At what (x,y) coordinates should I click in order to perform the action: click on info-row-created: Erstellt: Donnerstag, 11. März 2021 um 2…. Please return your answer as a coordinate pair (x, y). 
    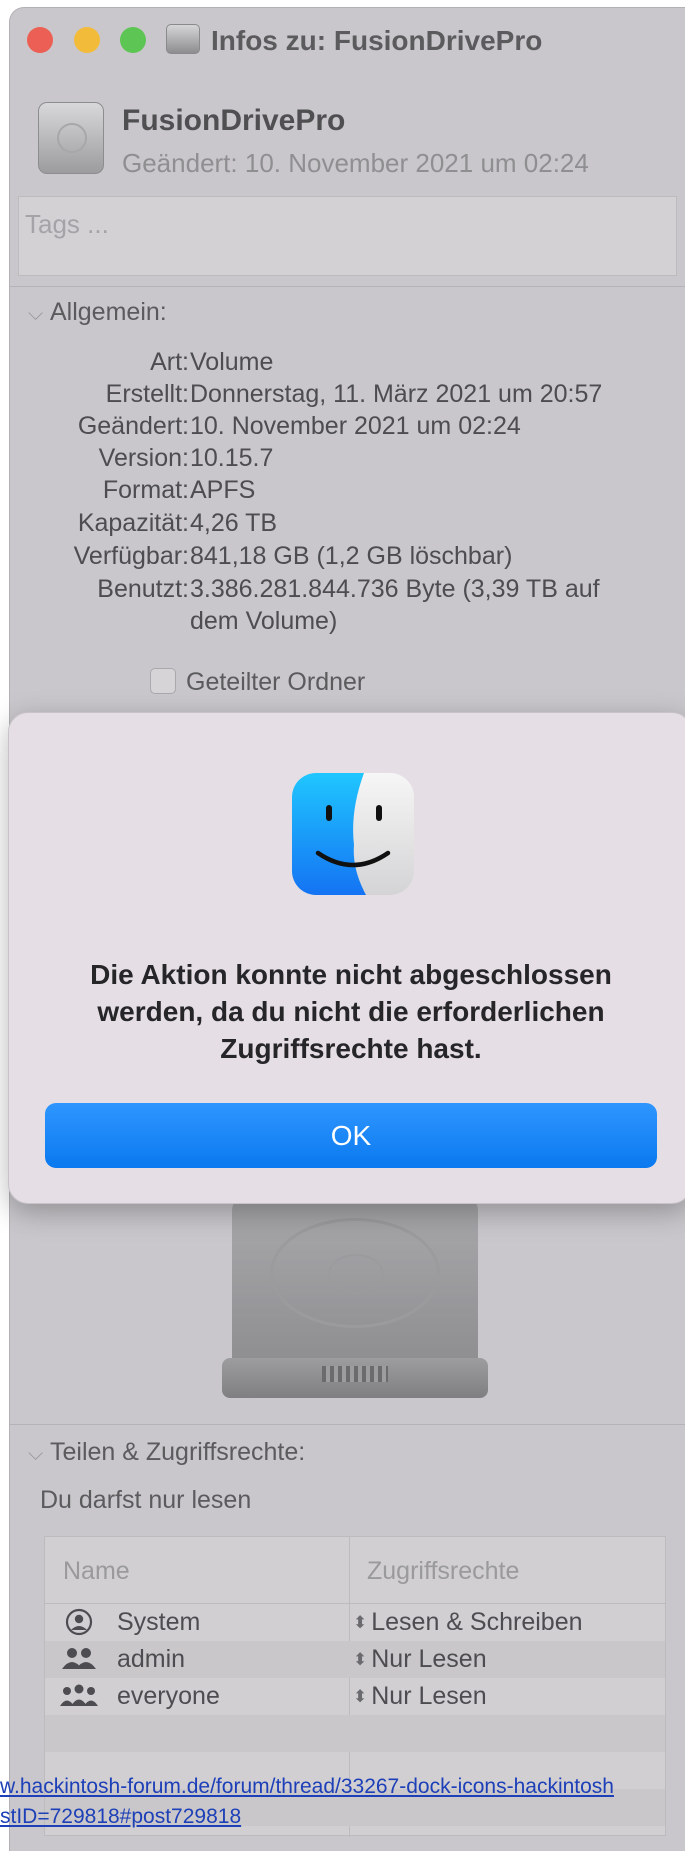
    Looking at the image, I should click on (354, 394).